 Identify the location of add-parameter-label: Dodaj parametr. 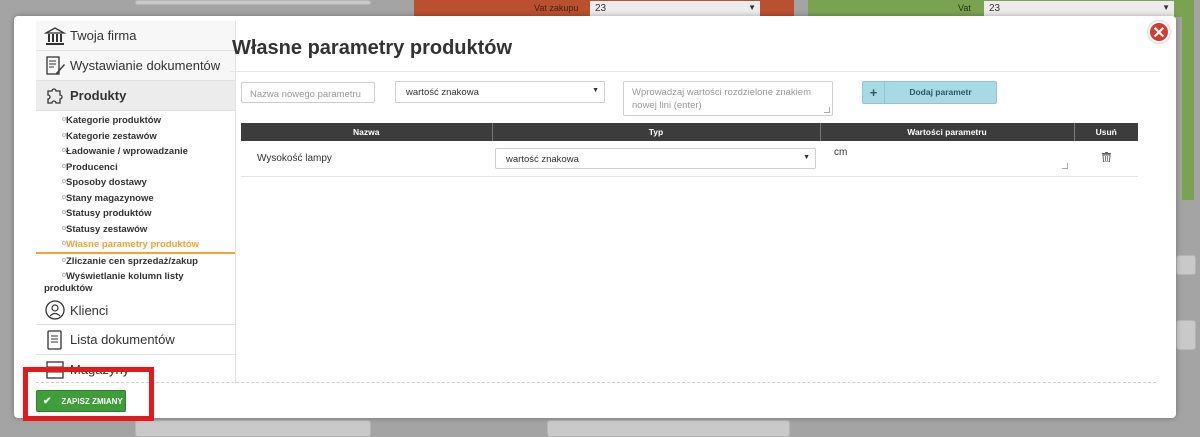
(940, 92).